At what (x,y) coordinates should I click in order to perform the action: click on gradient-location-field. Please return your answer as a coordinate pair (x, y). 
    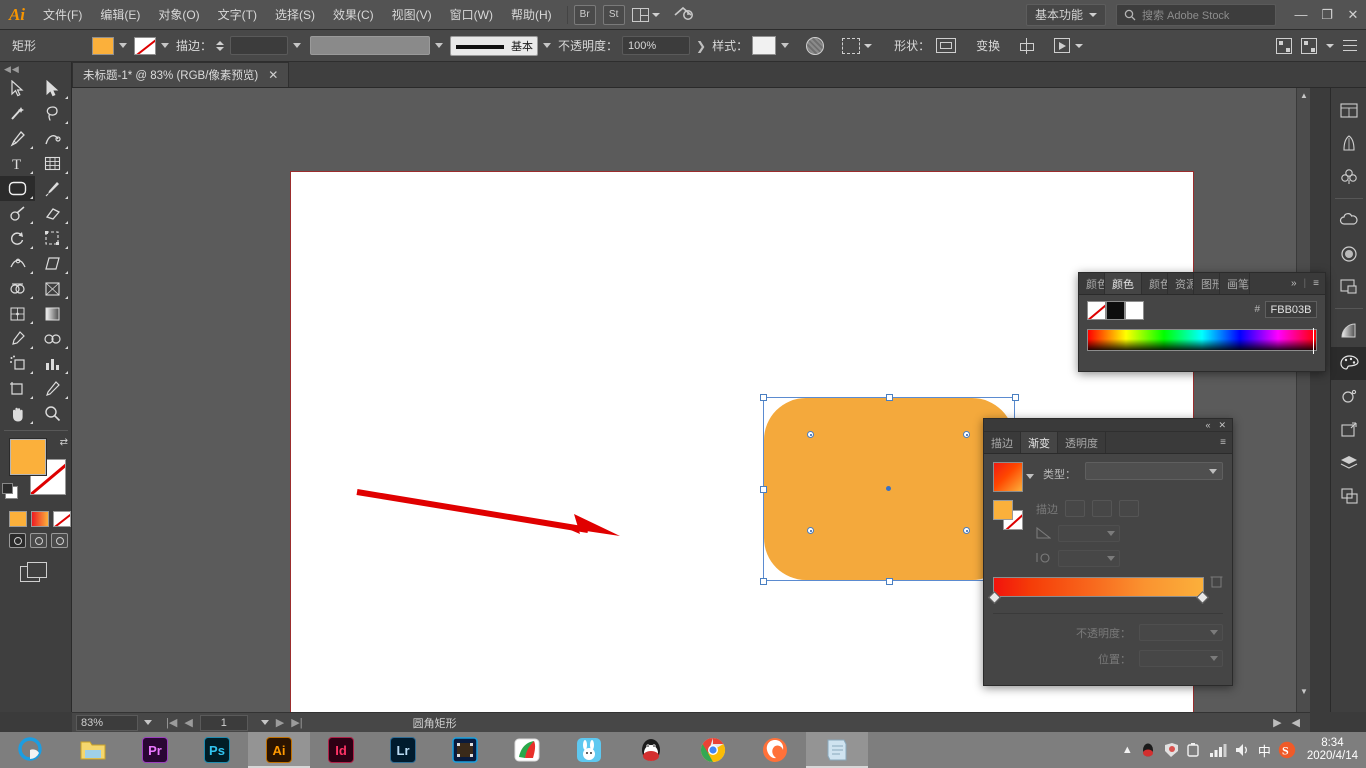
    Looking at the image, I should click on (1181, 658).